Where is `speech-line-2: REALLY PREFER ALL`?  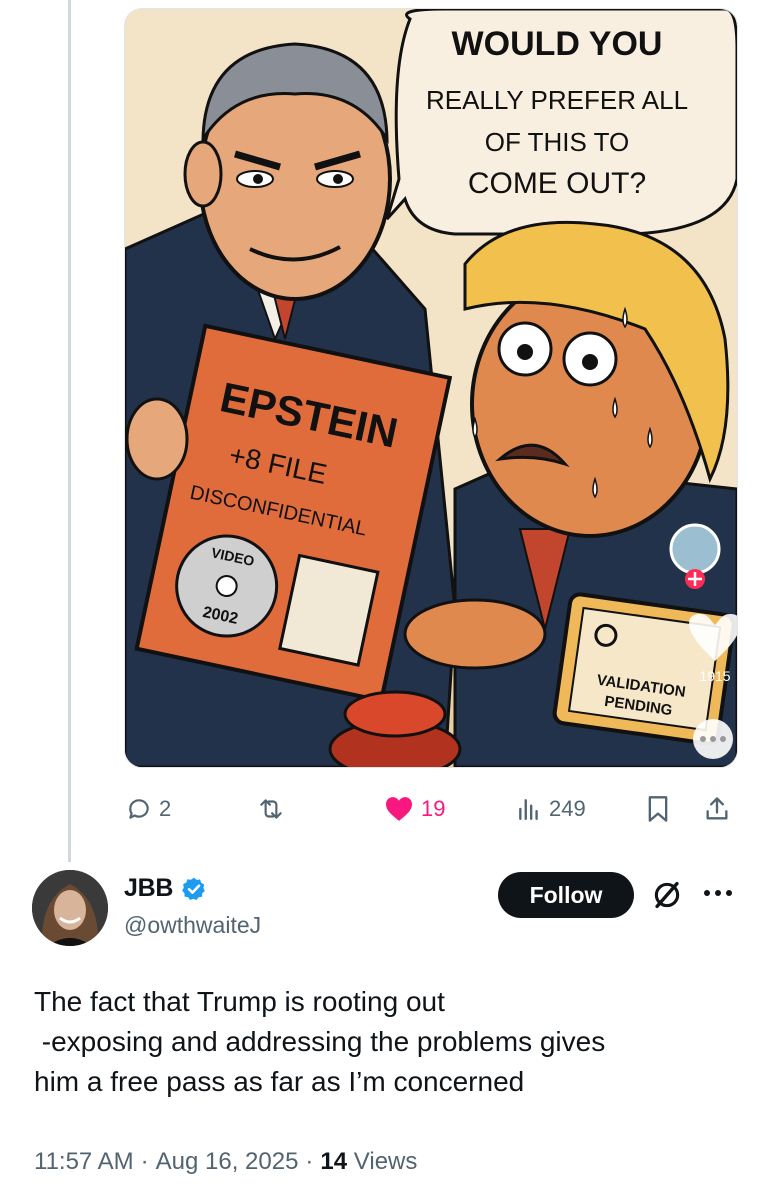 speech-line-2: REALLY PREFER ALL is located at coordinates (557, 100).